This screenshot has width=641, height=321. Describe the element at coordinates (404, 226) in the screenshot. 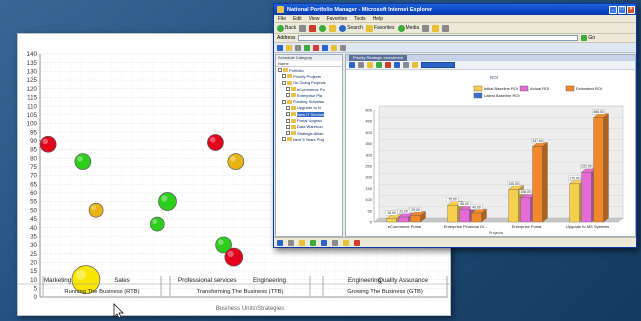

I see `x-tick-label: eCommerce Portal` at that location.